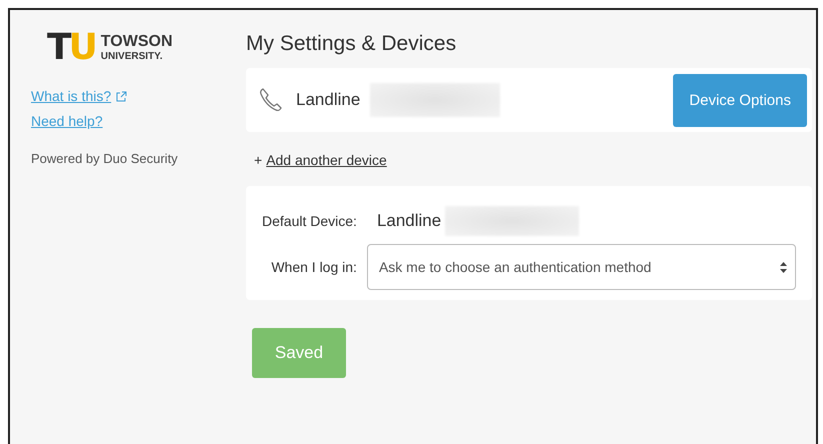  What do you see at coordinates (71, 96) in the screenshot?
I see `help-link: What is this?` at bounding box center [71, 96].